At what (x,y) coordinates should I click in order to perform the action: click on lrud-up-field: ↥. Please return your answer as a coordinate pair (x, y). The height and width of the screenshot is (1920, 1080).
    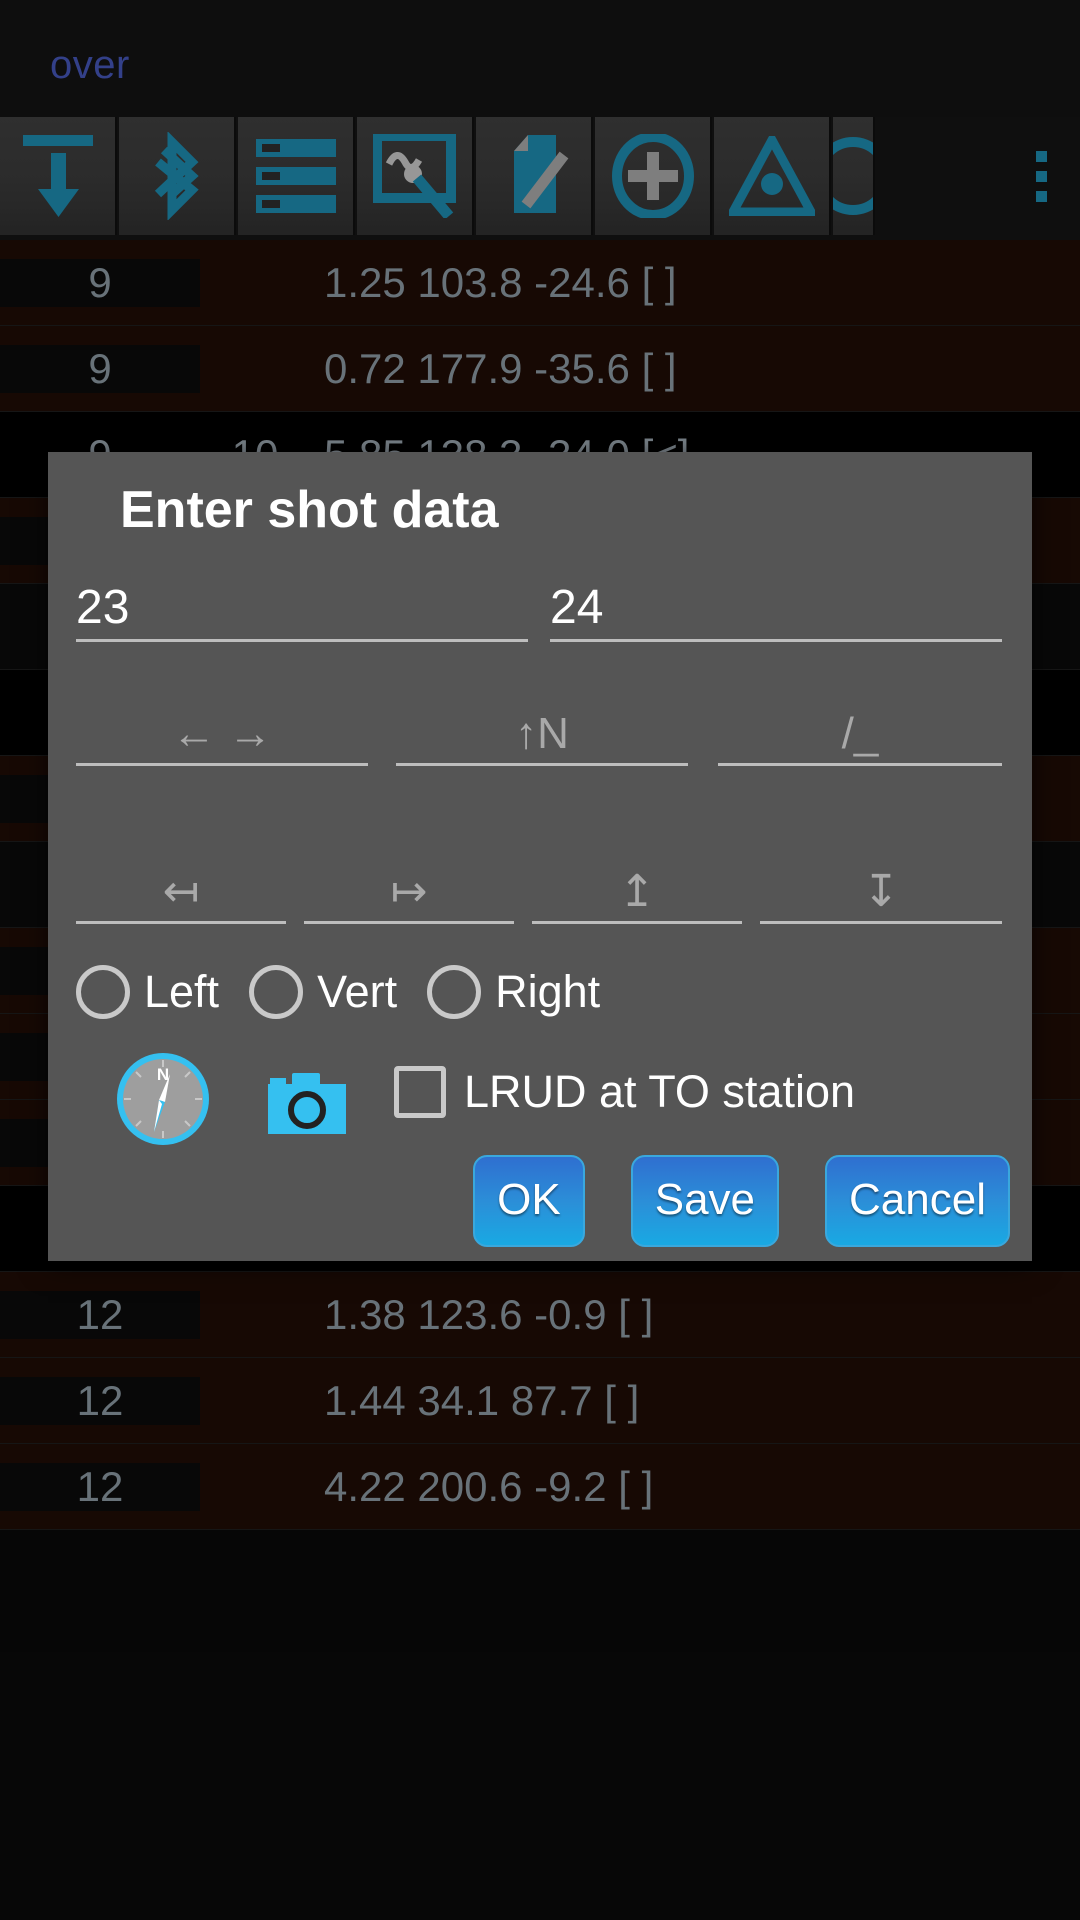
    Looking at the image, I should click on (637, 881).